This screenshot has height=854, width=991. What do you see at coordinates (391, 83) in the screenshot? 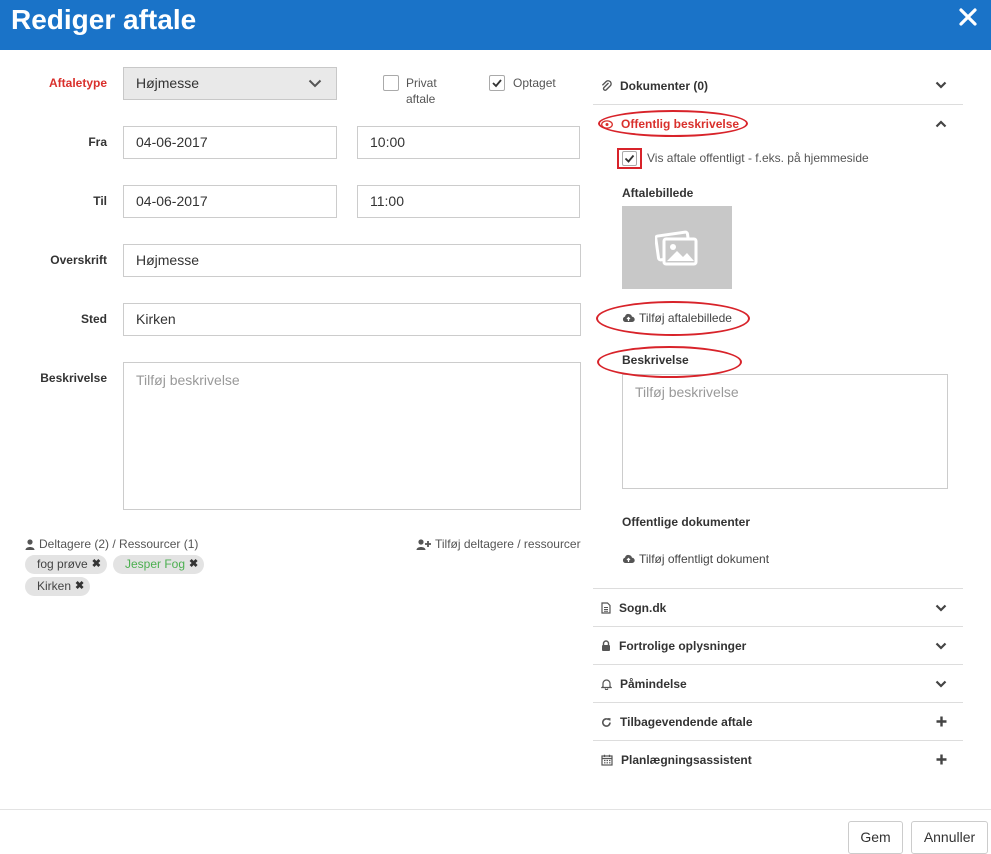
I see `private-checkbox` at bounding box center [391, 83].